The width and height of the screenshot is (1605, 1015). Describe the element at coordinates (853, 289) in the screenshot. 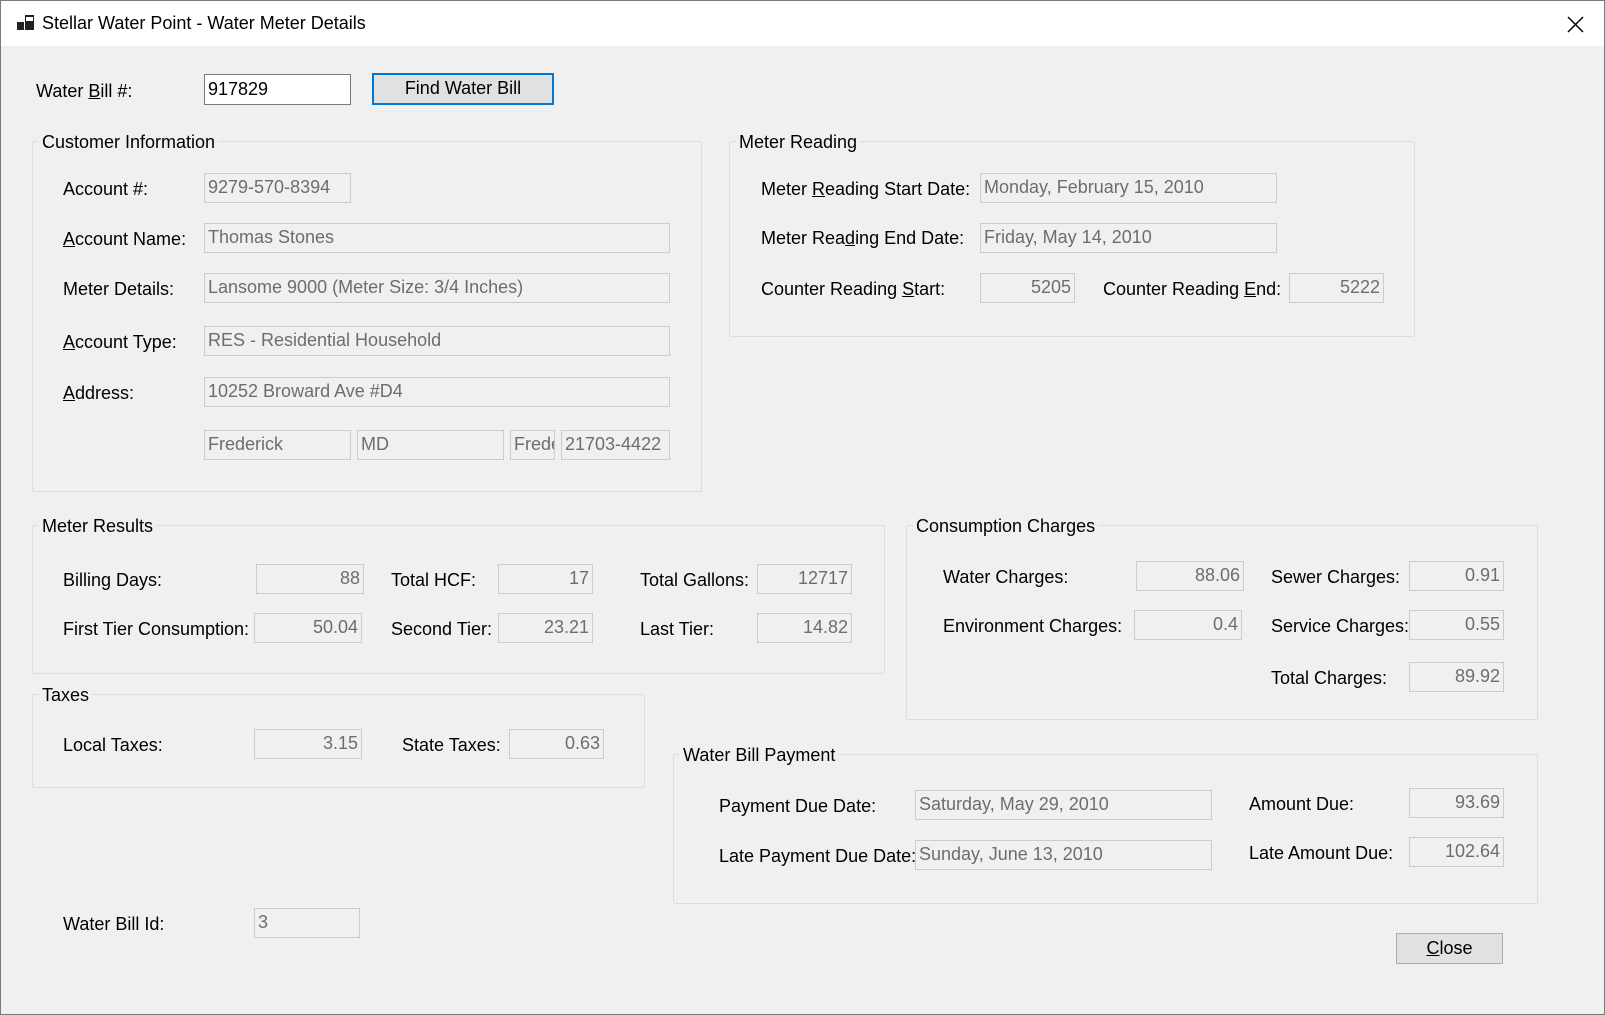

I see `counter-reading-start-label: Counter Reading Start:` at that location.